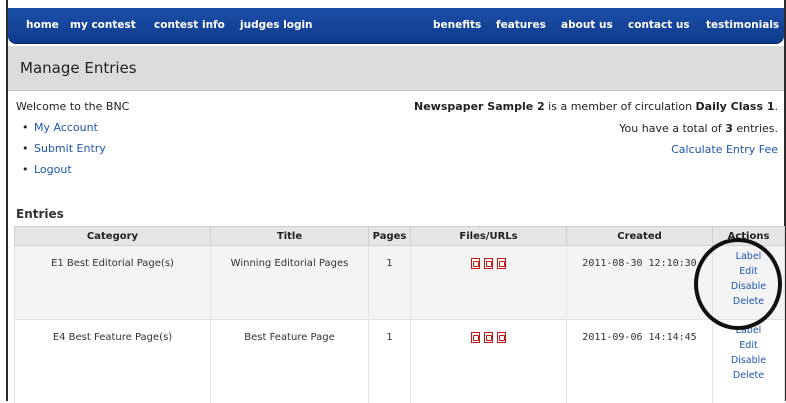  What do you see at coordinates (587, 25) in the screenshot?
I see `nav-about-us: about us` at bounding box center [587, 25].